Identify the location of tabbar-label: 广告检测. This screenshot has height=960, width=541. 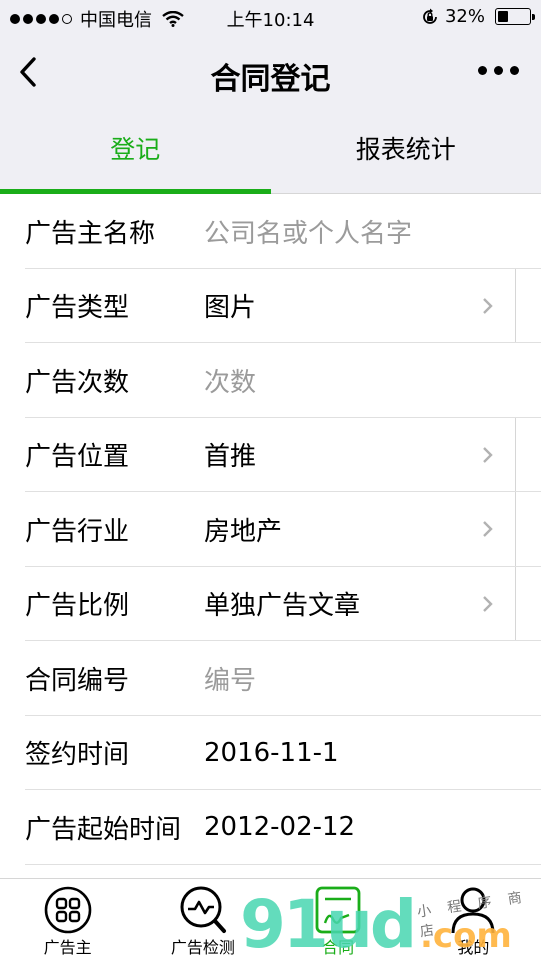
(202, 947).